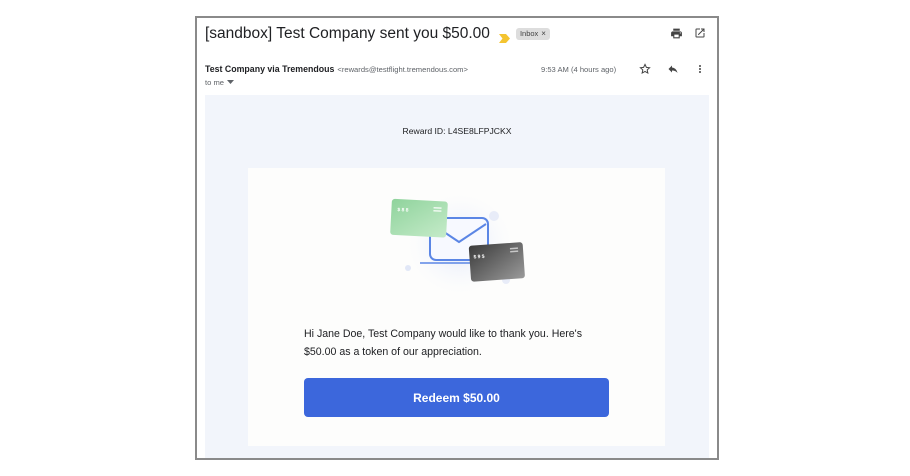  What do you see at coordinates (579, 69) in the screenshot?
I see `email-timestamp: 9:53 AM (4 hours ago)` at bounding box center [579, 69].